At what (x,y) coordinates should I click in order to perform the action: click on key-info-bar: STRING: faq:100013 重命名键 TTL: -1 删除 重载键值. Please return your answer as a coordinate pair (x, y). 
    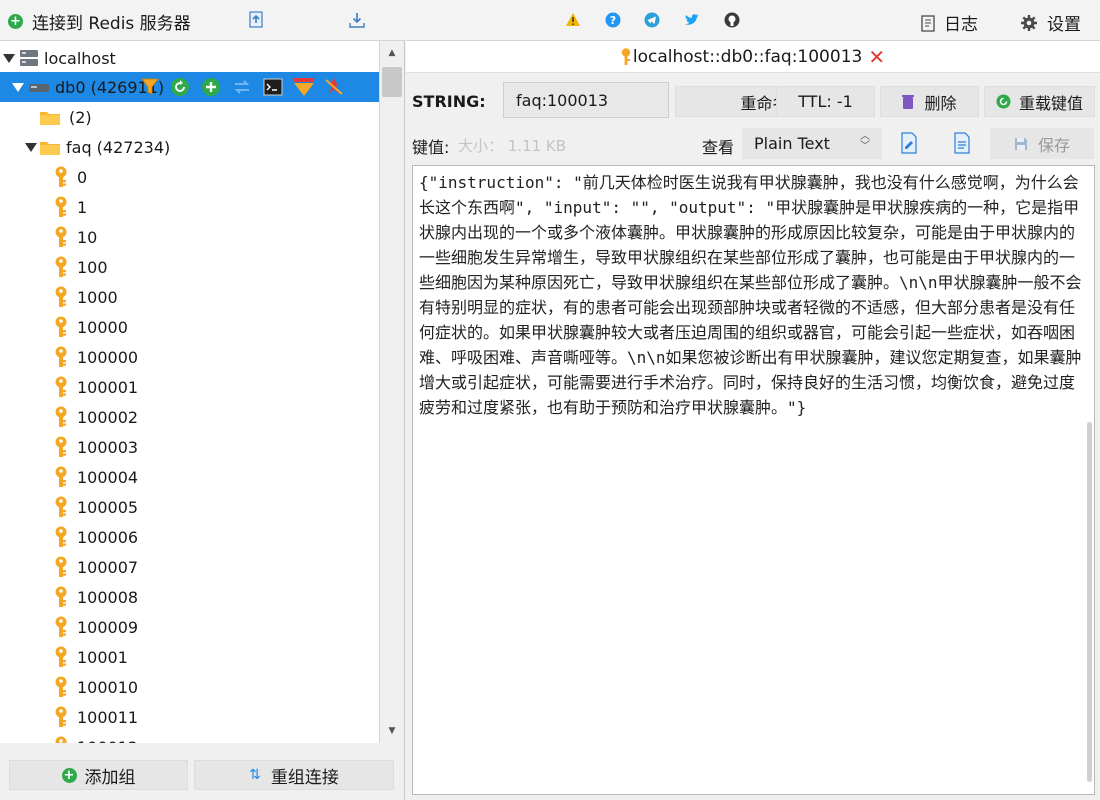
    Looking at the image, I should click on (753, 101).